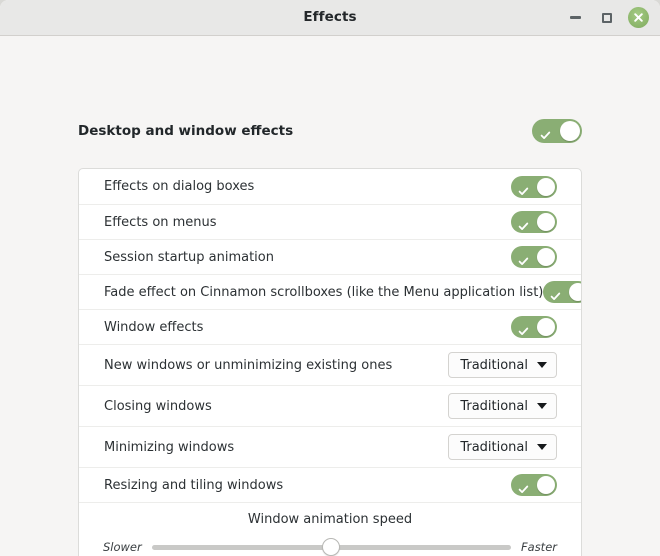 The width and height of the screenshot is (660, 556). What do you see at coordinates (330, 326) in the screenshot?
I see `settings-row: Window effects` at bounding box center [330, 326].